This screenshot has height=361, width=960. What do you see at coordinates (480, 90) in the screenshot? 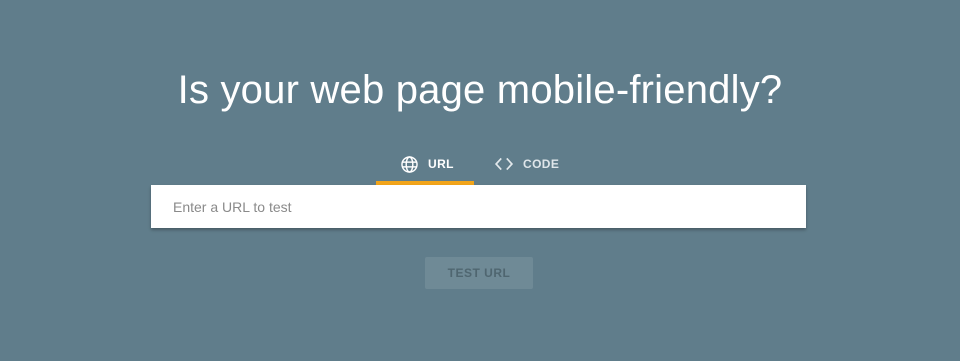
I see `page-title: Is your web page mobile-friendly?` at bounding box center [480, 90].